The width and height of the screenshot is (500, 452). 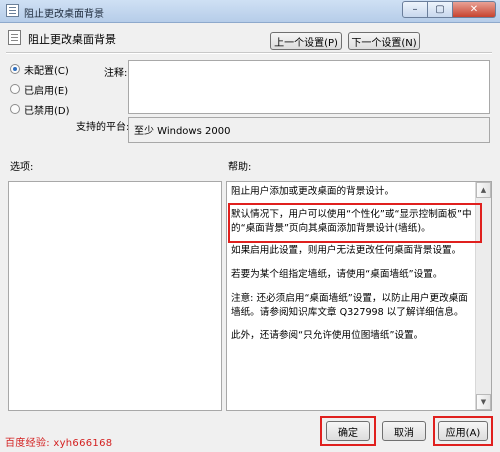 What do you see at coordinates (327, 335) in the screenshot?
I see `help-paragraph: 此外，还请参阅“只允许使用位图墙纸”设置。` at bounding box center [327, 335].